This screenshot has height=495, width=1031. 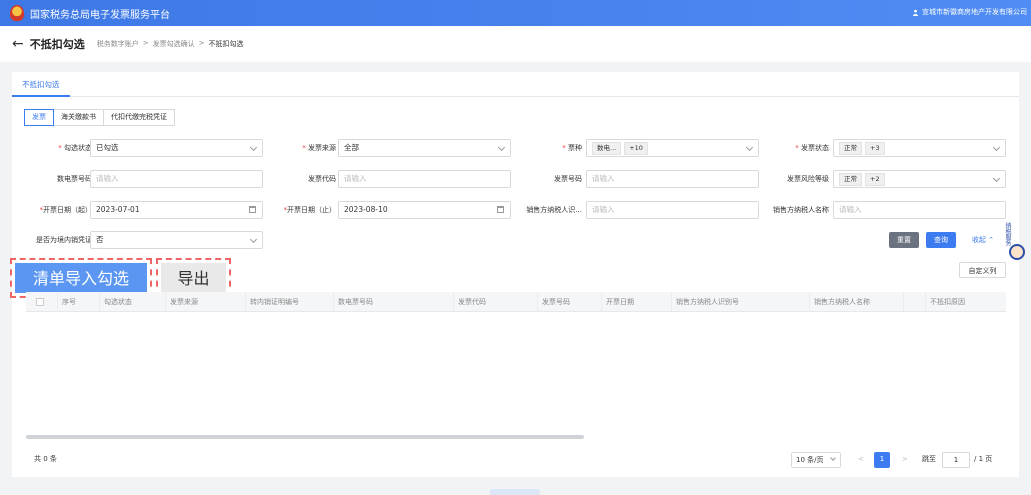 I want to click on assistant-robot: 纳税服务, so click(x=1016, y=246).